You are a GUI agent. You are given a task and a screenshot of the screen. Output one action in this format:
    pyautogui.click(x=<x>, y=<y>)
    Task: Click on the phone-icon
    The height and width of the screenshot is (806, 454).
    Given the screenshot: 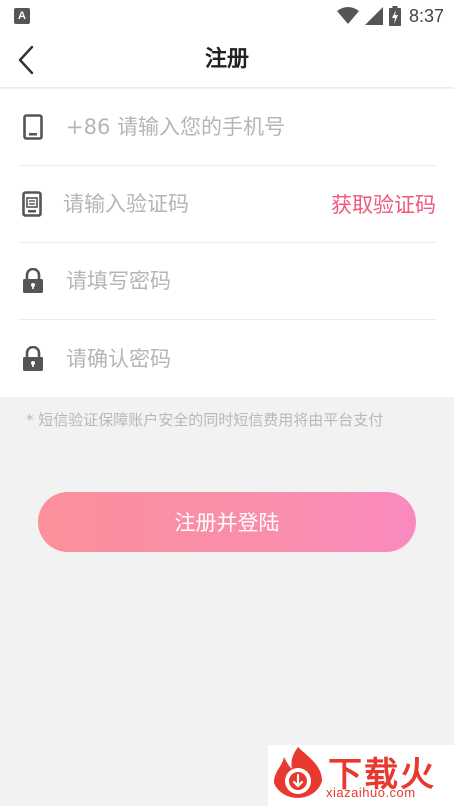 What is the action you would take?
    pyautogui.click(x=33, y=127)
    